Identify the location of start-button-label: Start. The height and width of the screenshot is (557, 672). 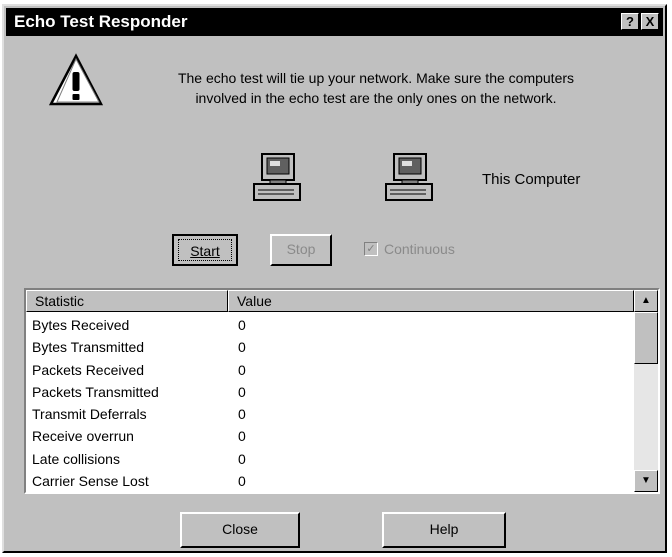
(205, 251).